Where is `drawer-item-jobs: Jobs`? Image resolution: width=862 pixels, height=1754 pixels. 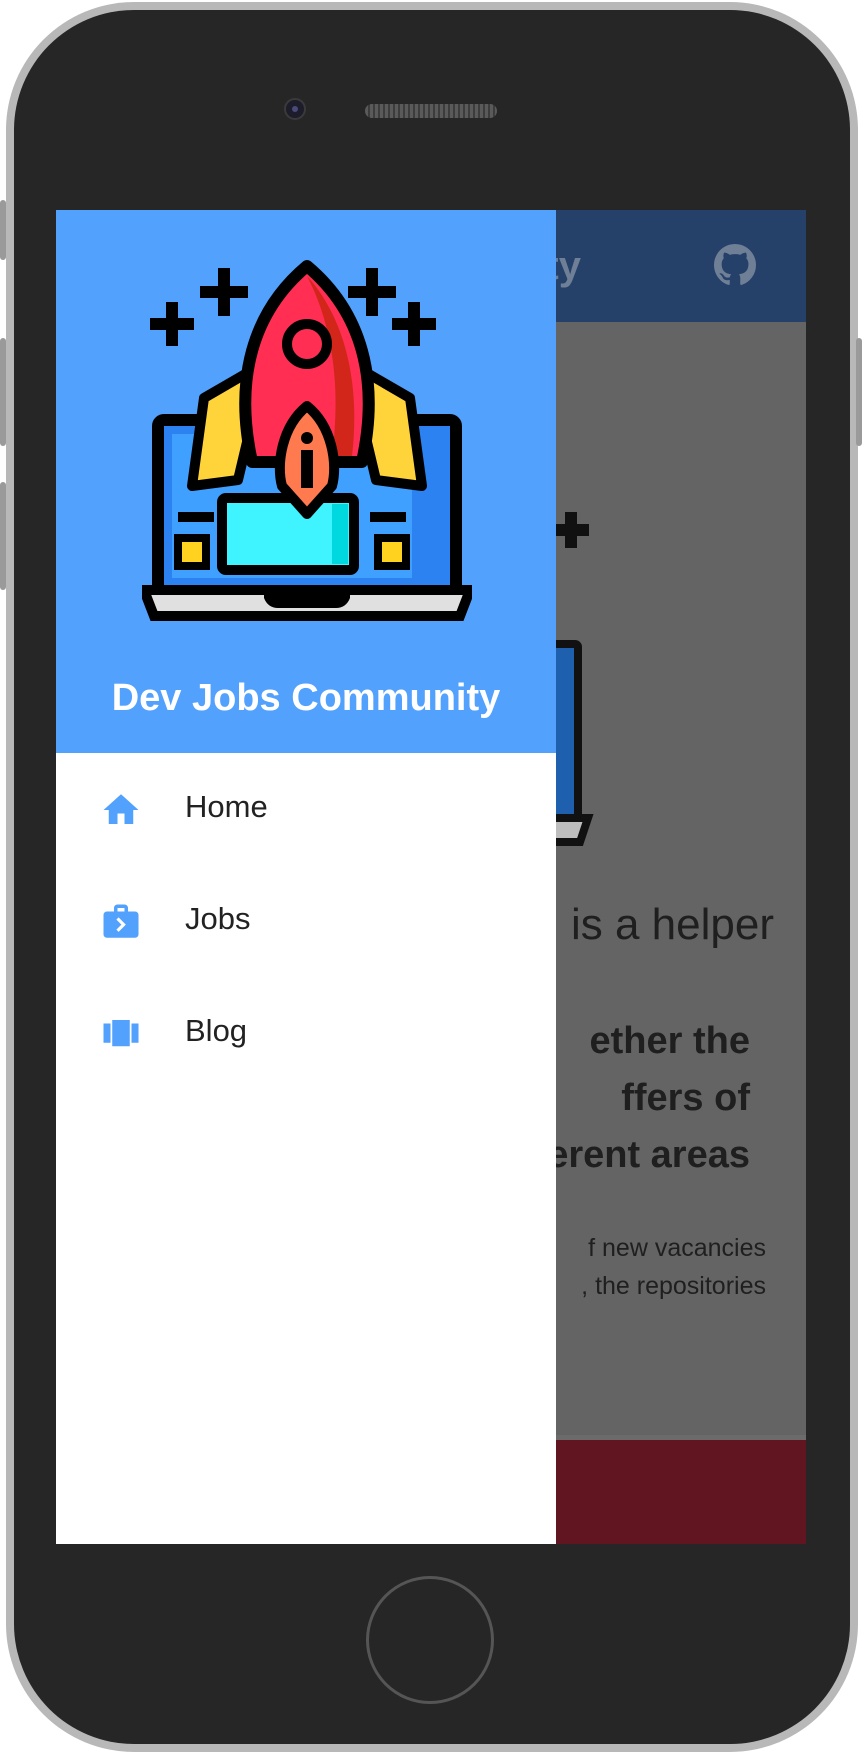
drawer-item-jobs: Jobs is located at coordinates (306, 921).